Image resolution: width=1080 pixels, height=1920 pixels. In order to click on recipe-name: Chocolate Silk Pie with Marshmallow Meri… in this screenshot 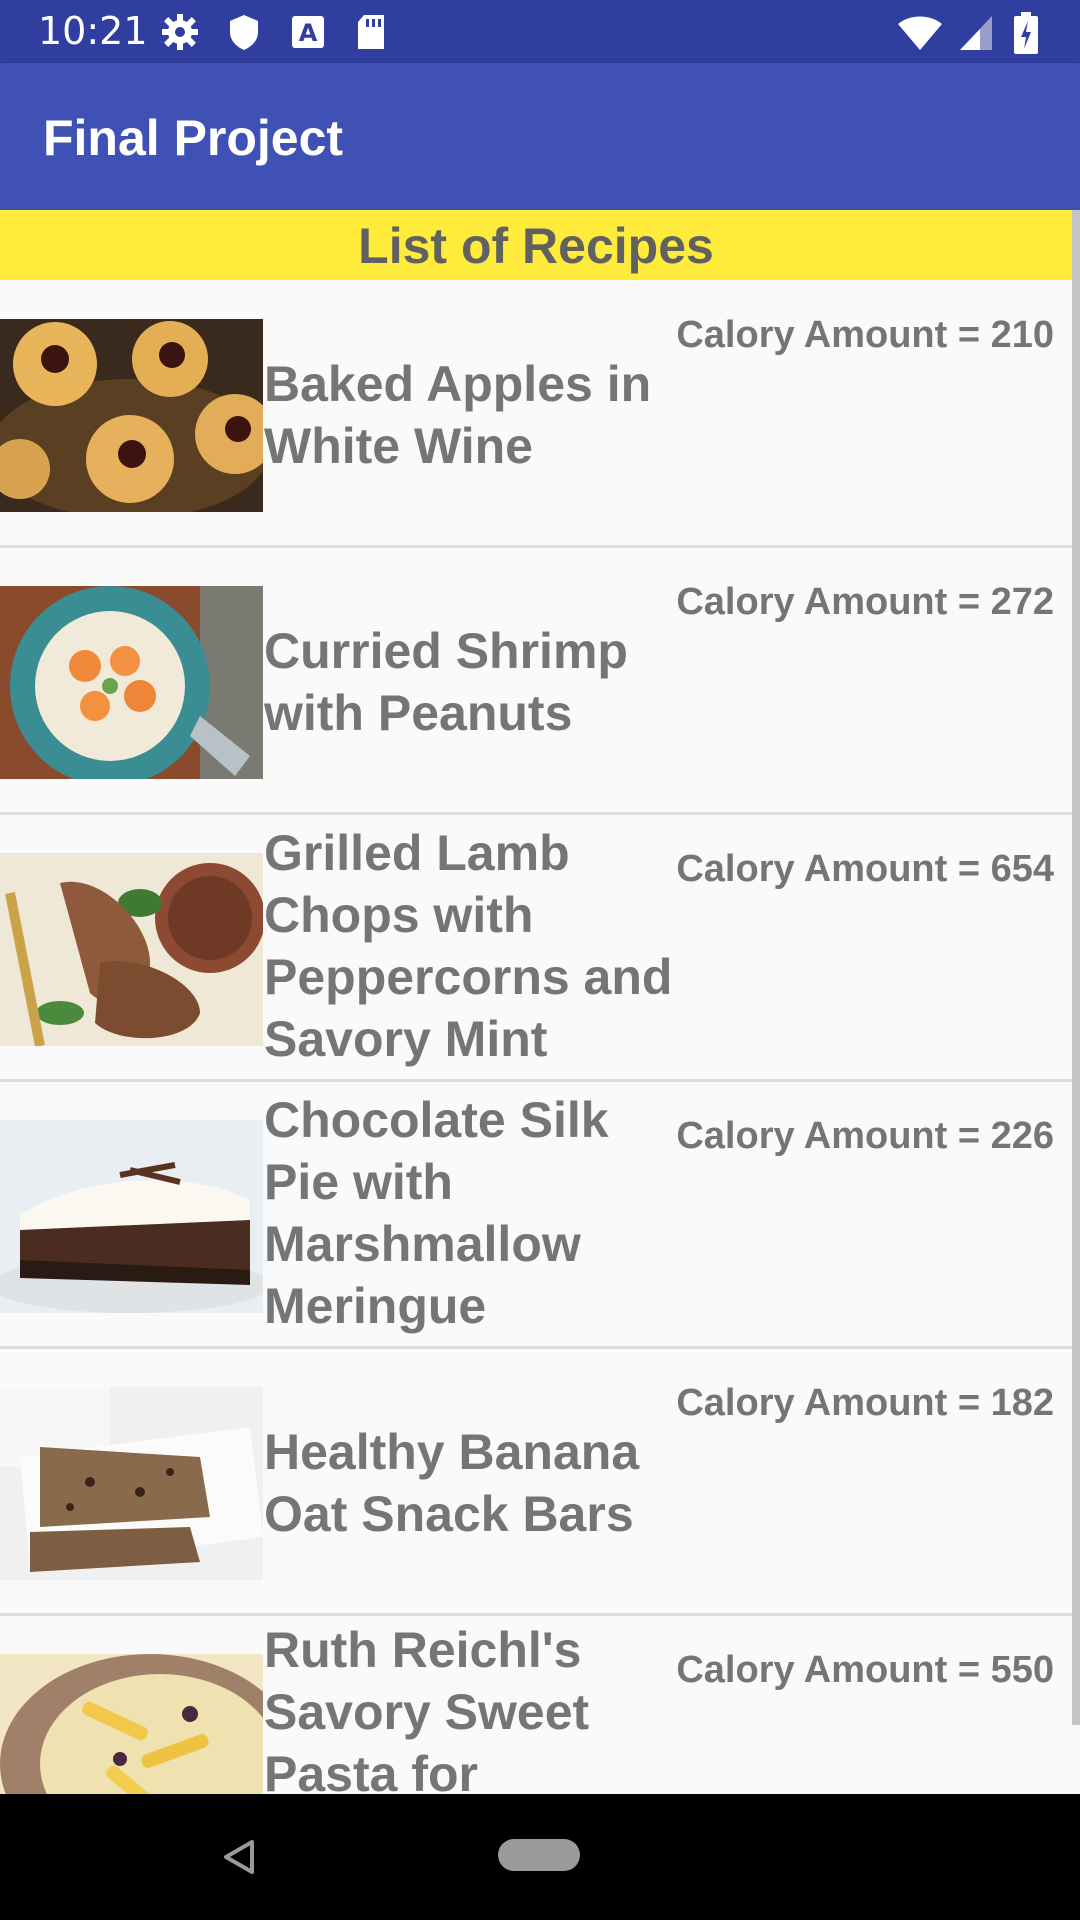, I will do `click(436, 1212)`.